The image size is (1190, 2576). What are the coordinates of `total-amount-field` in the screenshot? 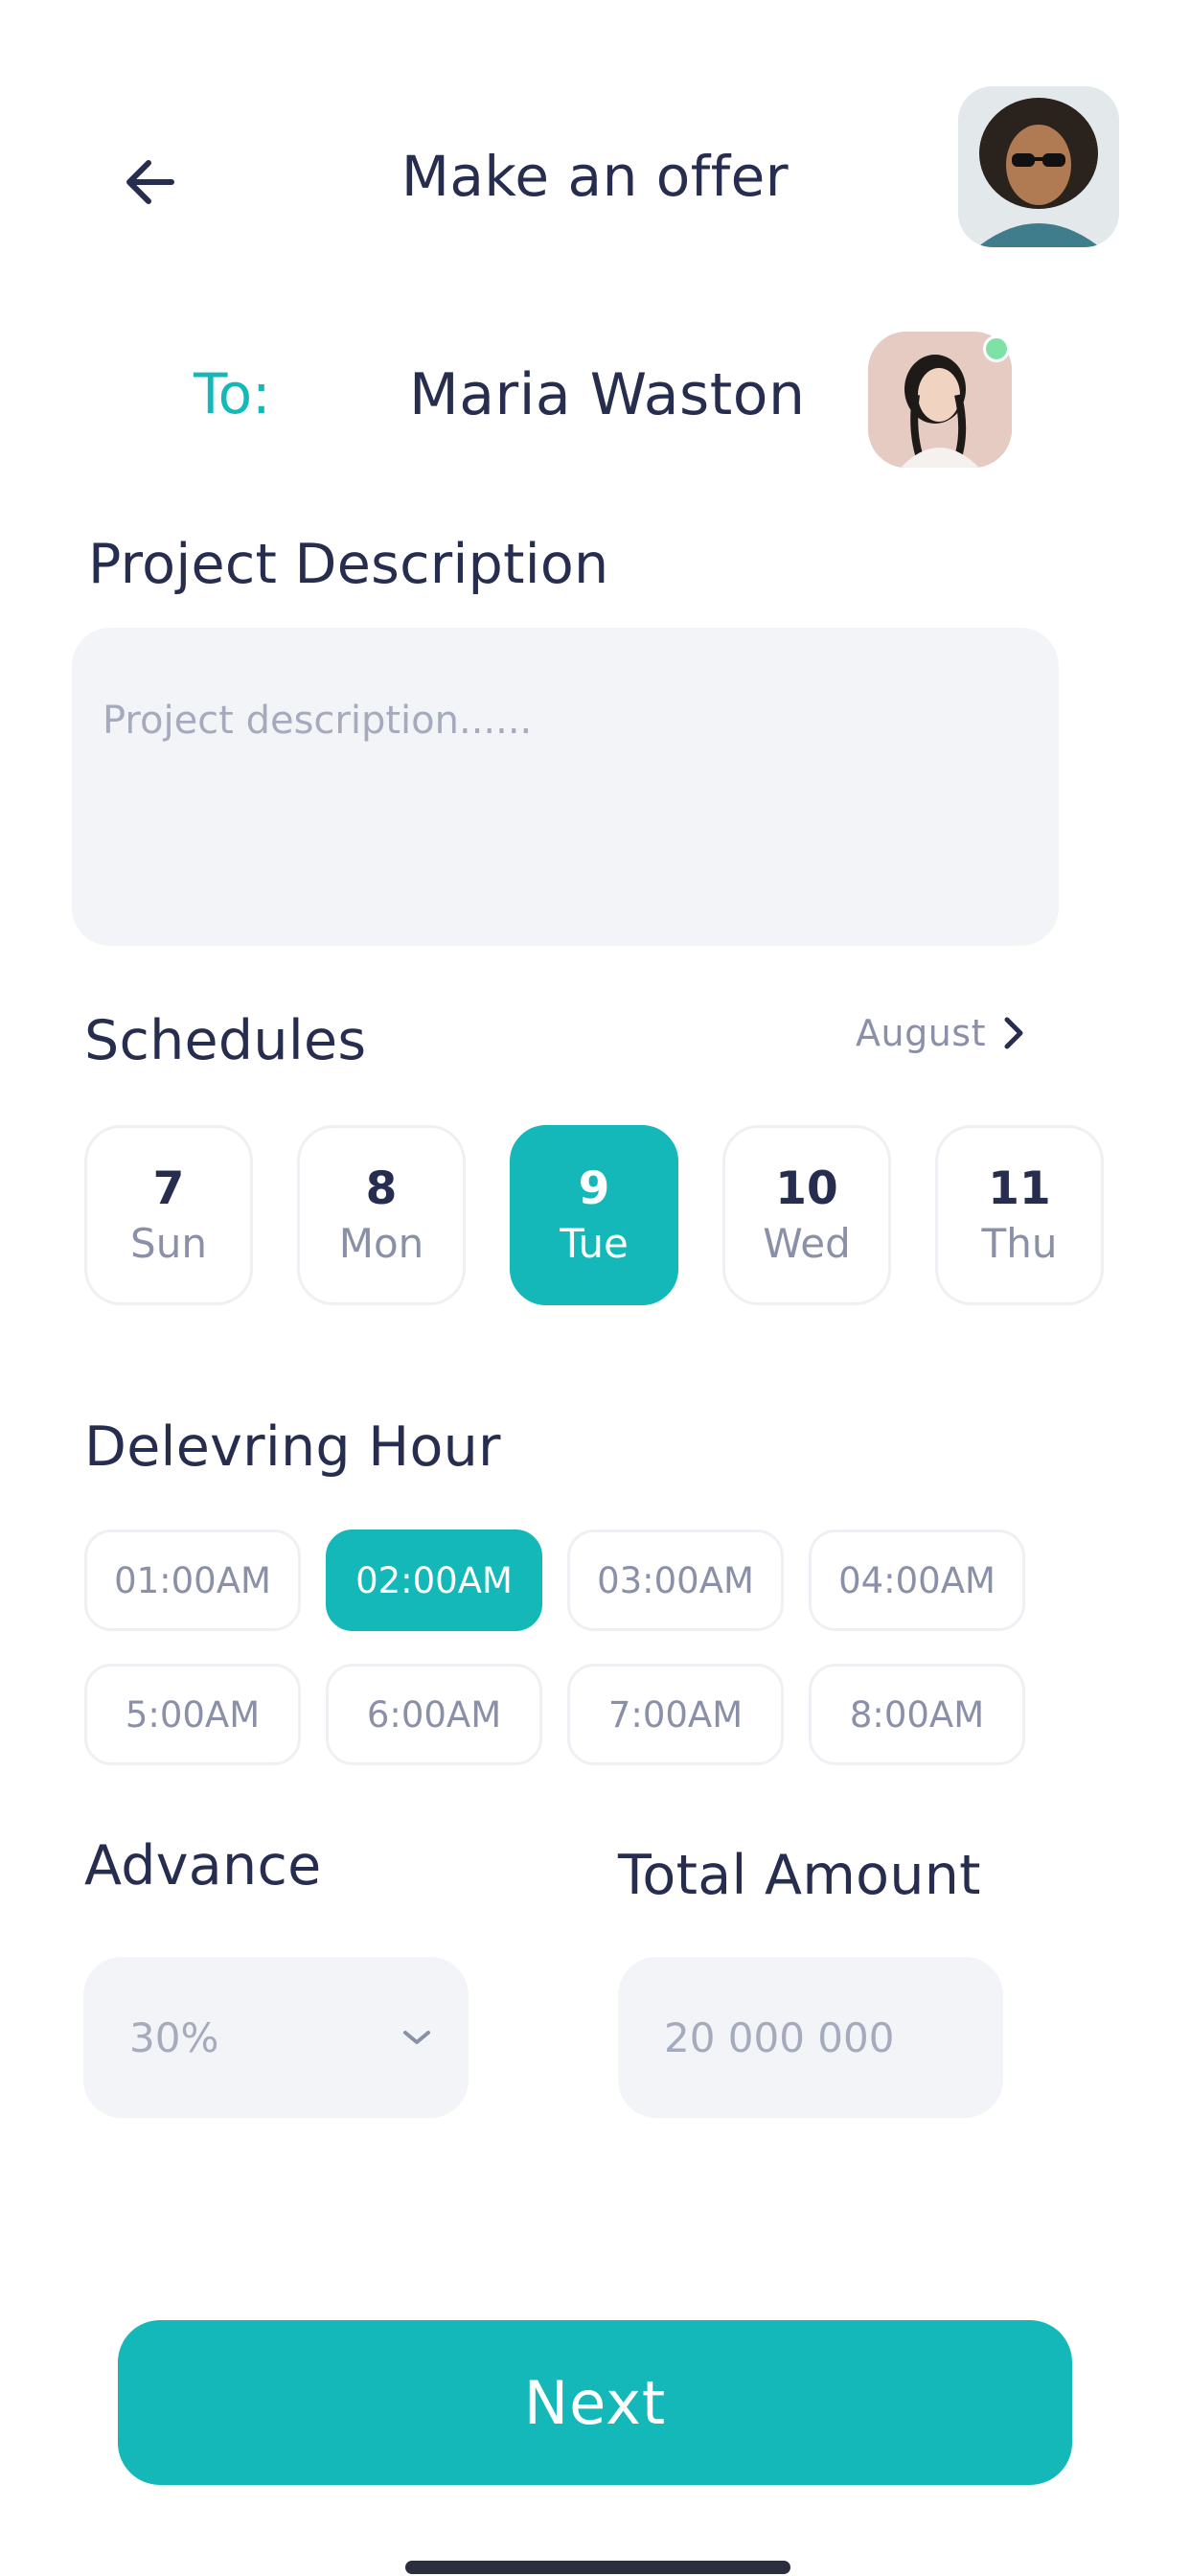 It's located at (810, 2037).